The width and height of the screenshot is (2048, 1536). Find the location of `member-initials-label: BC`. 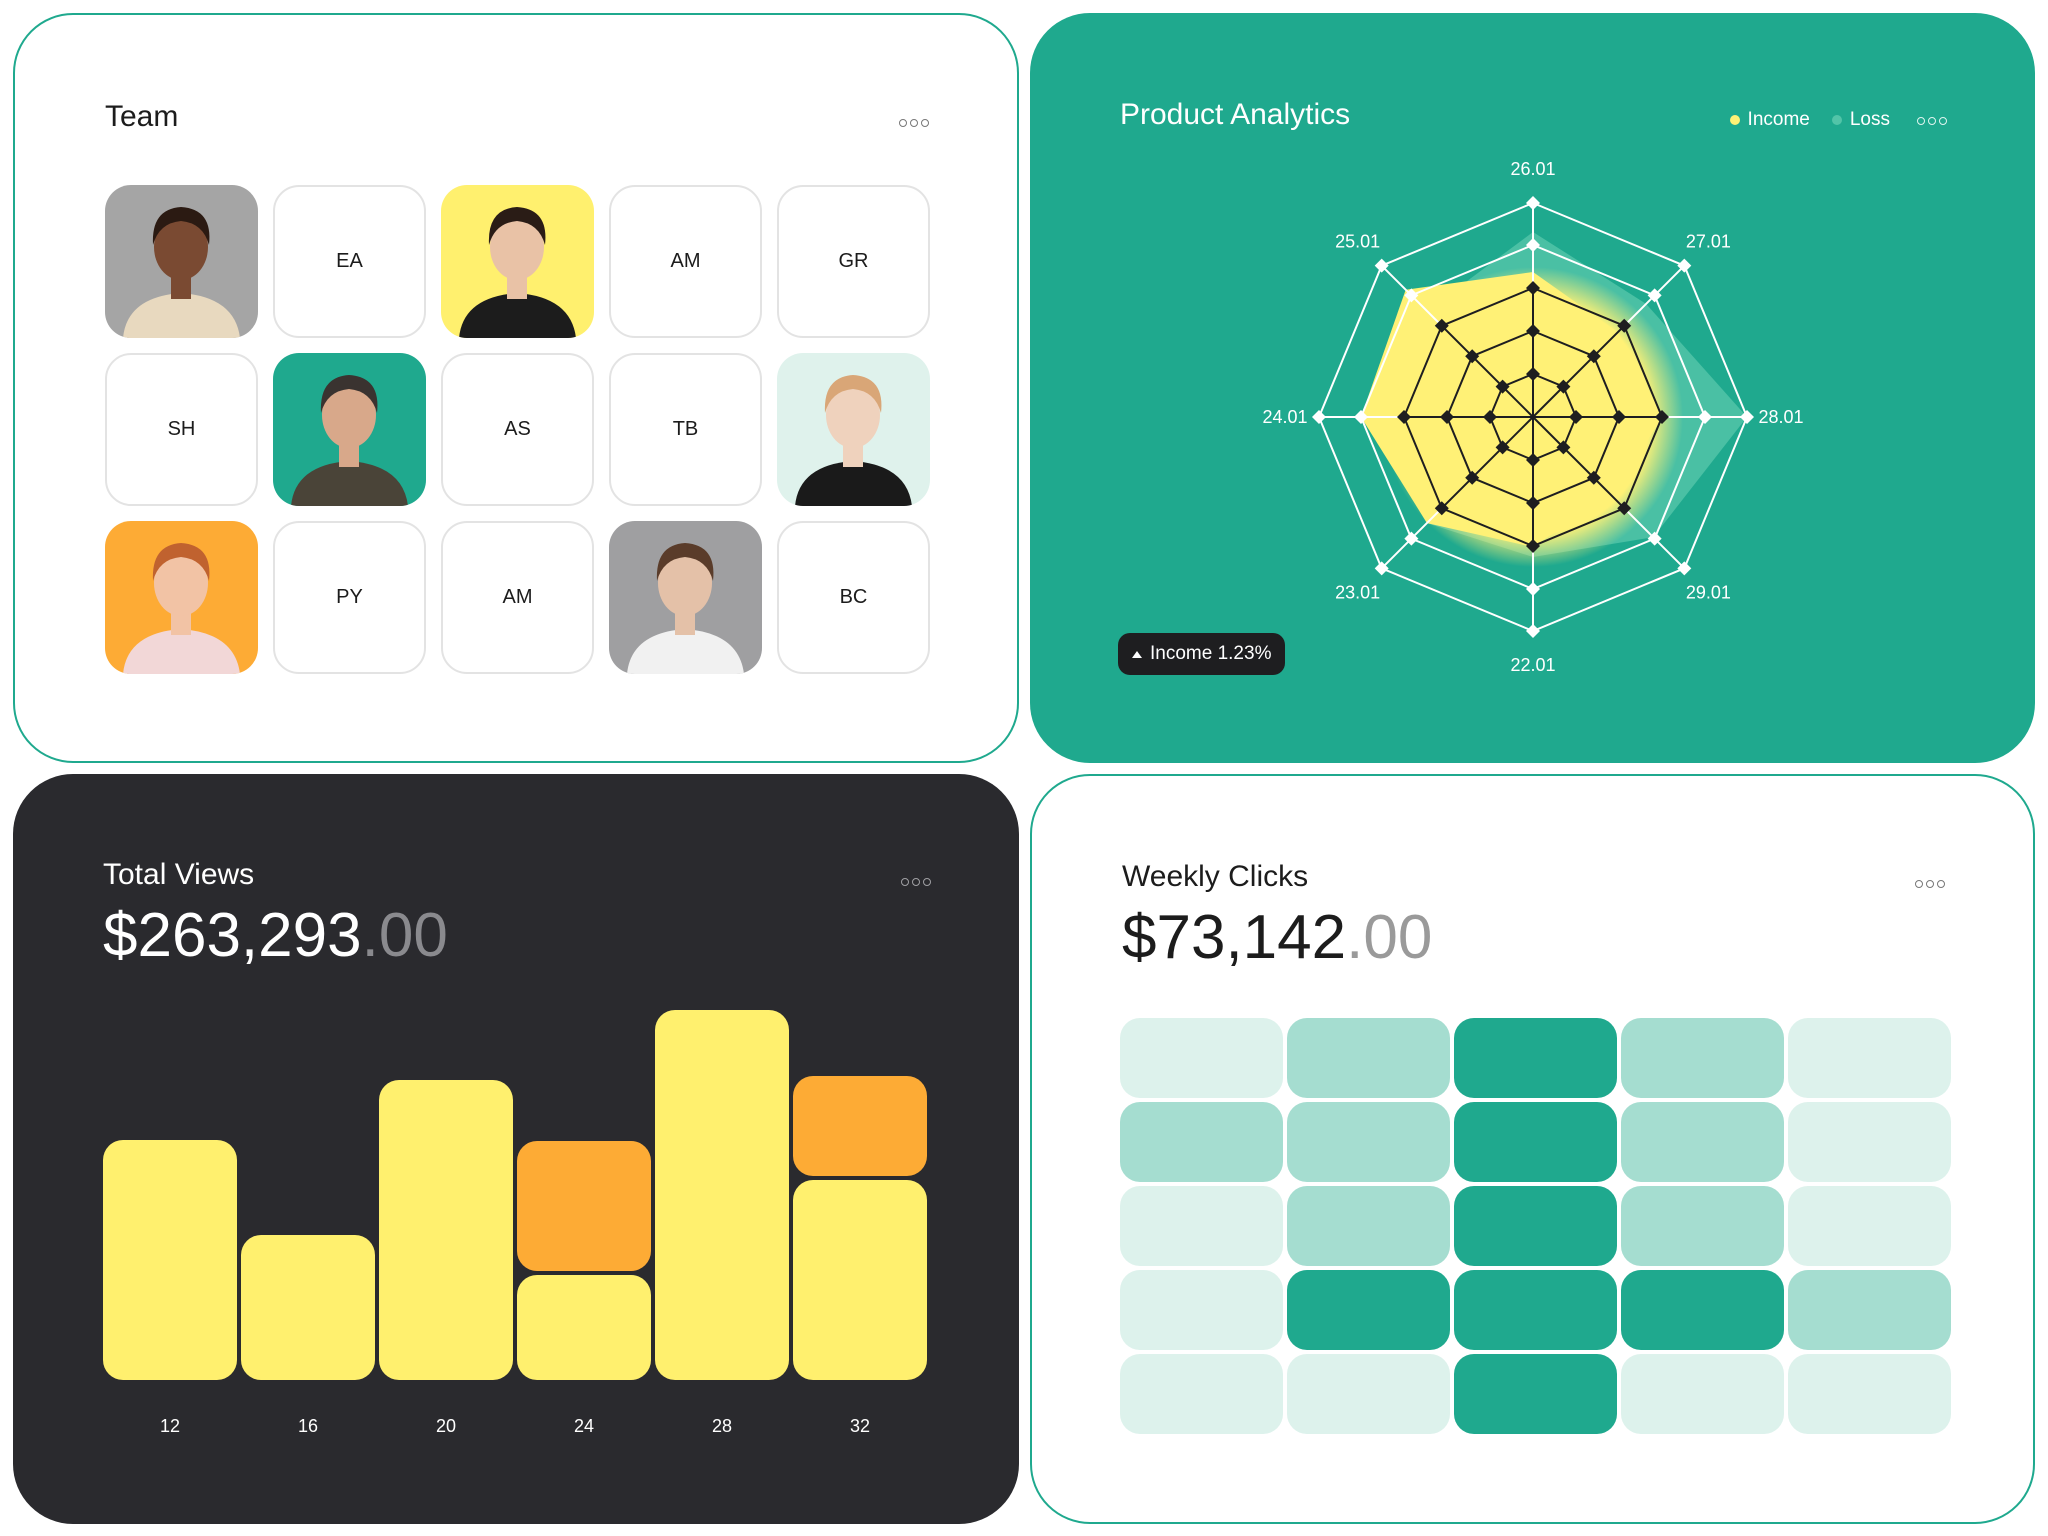

member-initials-label: BC is located at coordinates (853, 597).